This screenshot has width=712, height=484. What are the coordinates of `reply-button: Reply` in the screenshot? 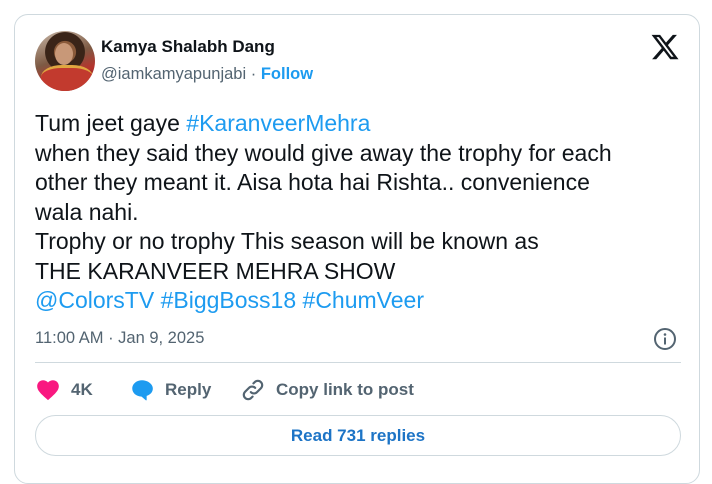 It's located at (170, 390).